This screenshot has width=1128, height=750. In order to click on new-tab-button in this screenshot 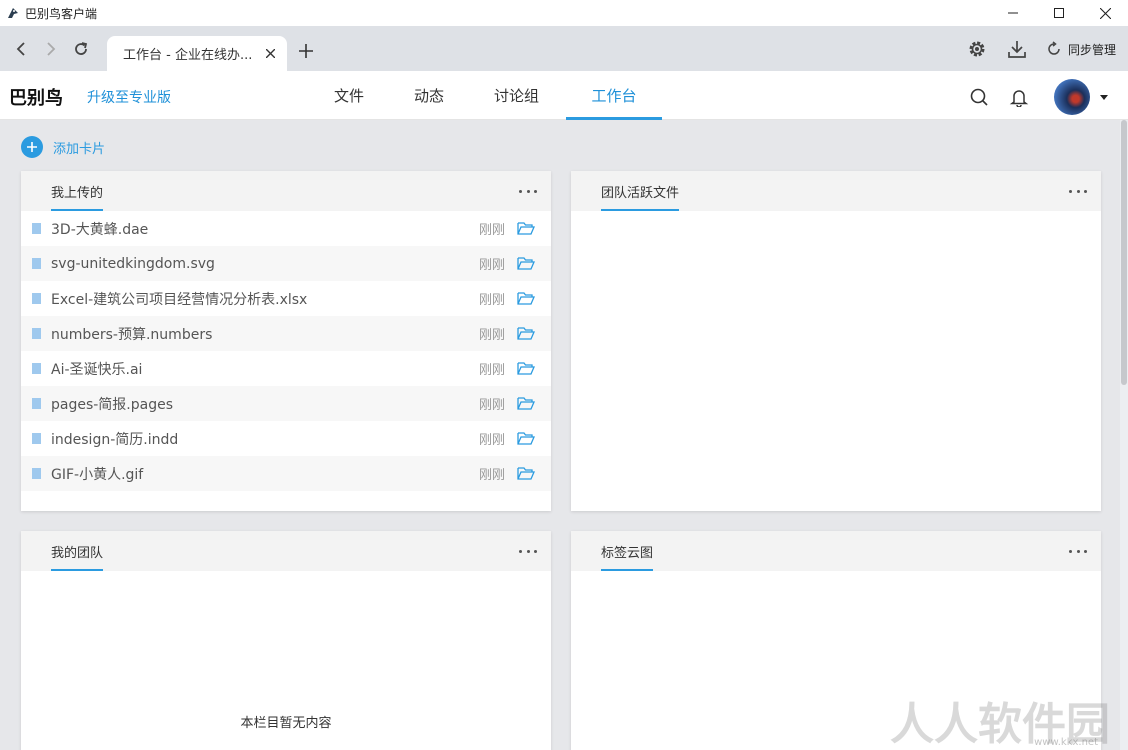, I will do `click(306, 51)`.